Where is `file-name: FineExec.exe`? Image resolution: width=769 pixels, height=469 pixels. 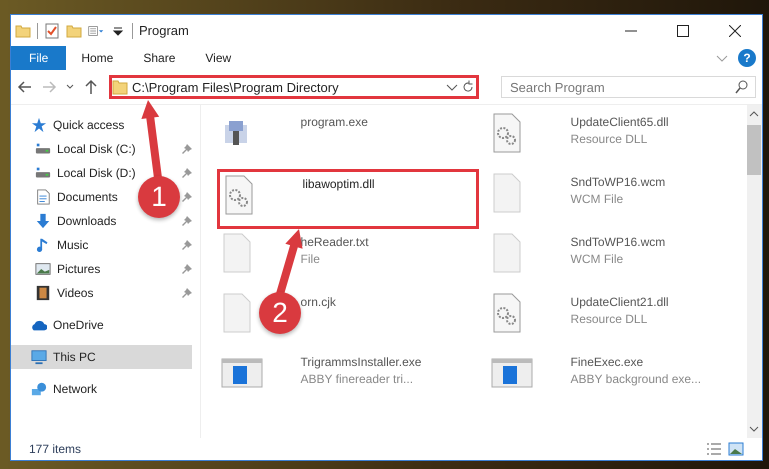
file-name: FineExec.exe is located at coordinates (607, 362).